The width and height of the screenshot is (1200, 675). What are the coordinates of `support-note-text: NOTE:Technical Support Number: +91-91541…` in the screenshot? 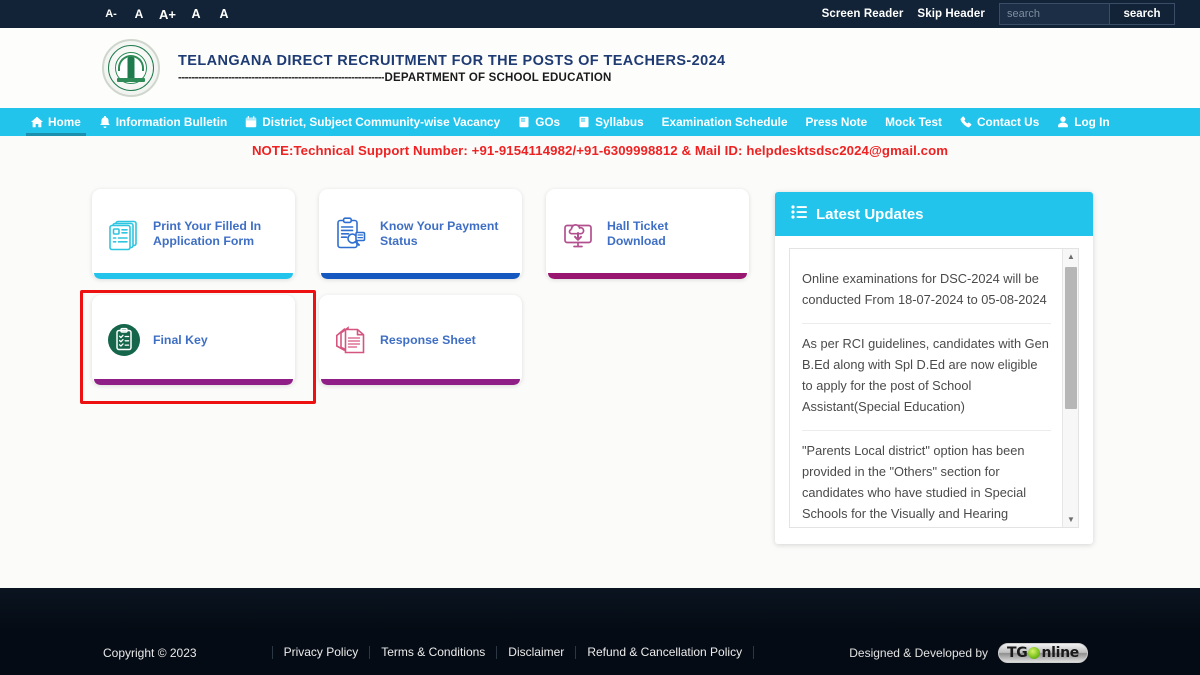 It's located at (600, 150).